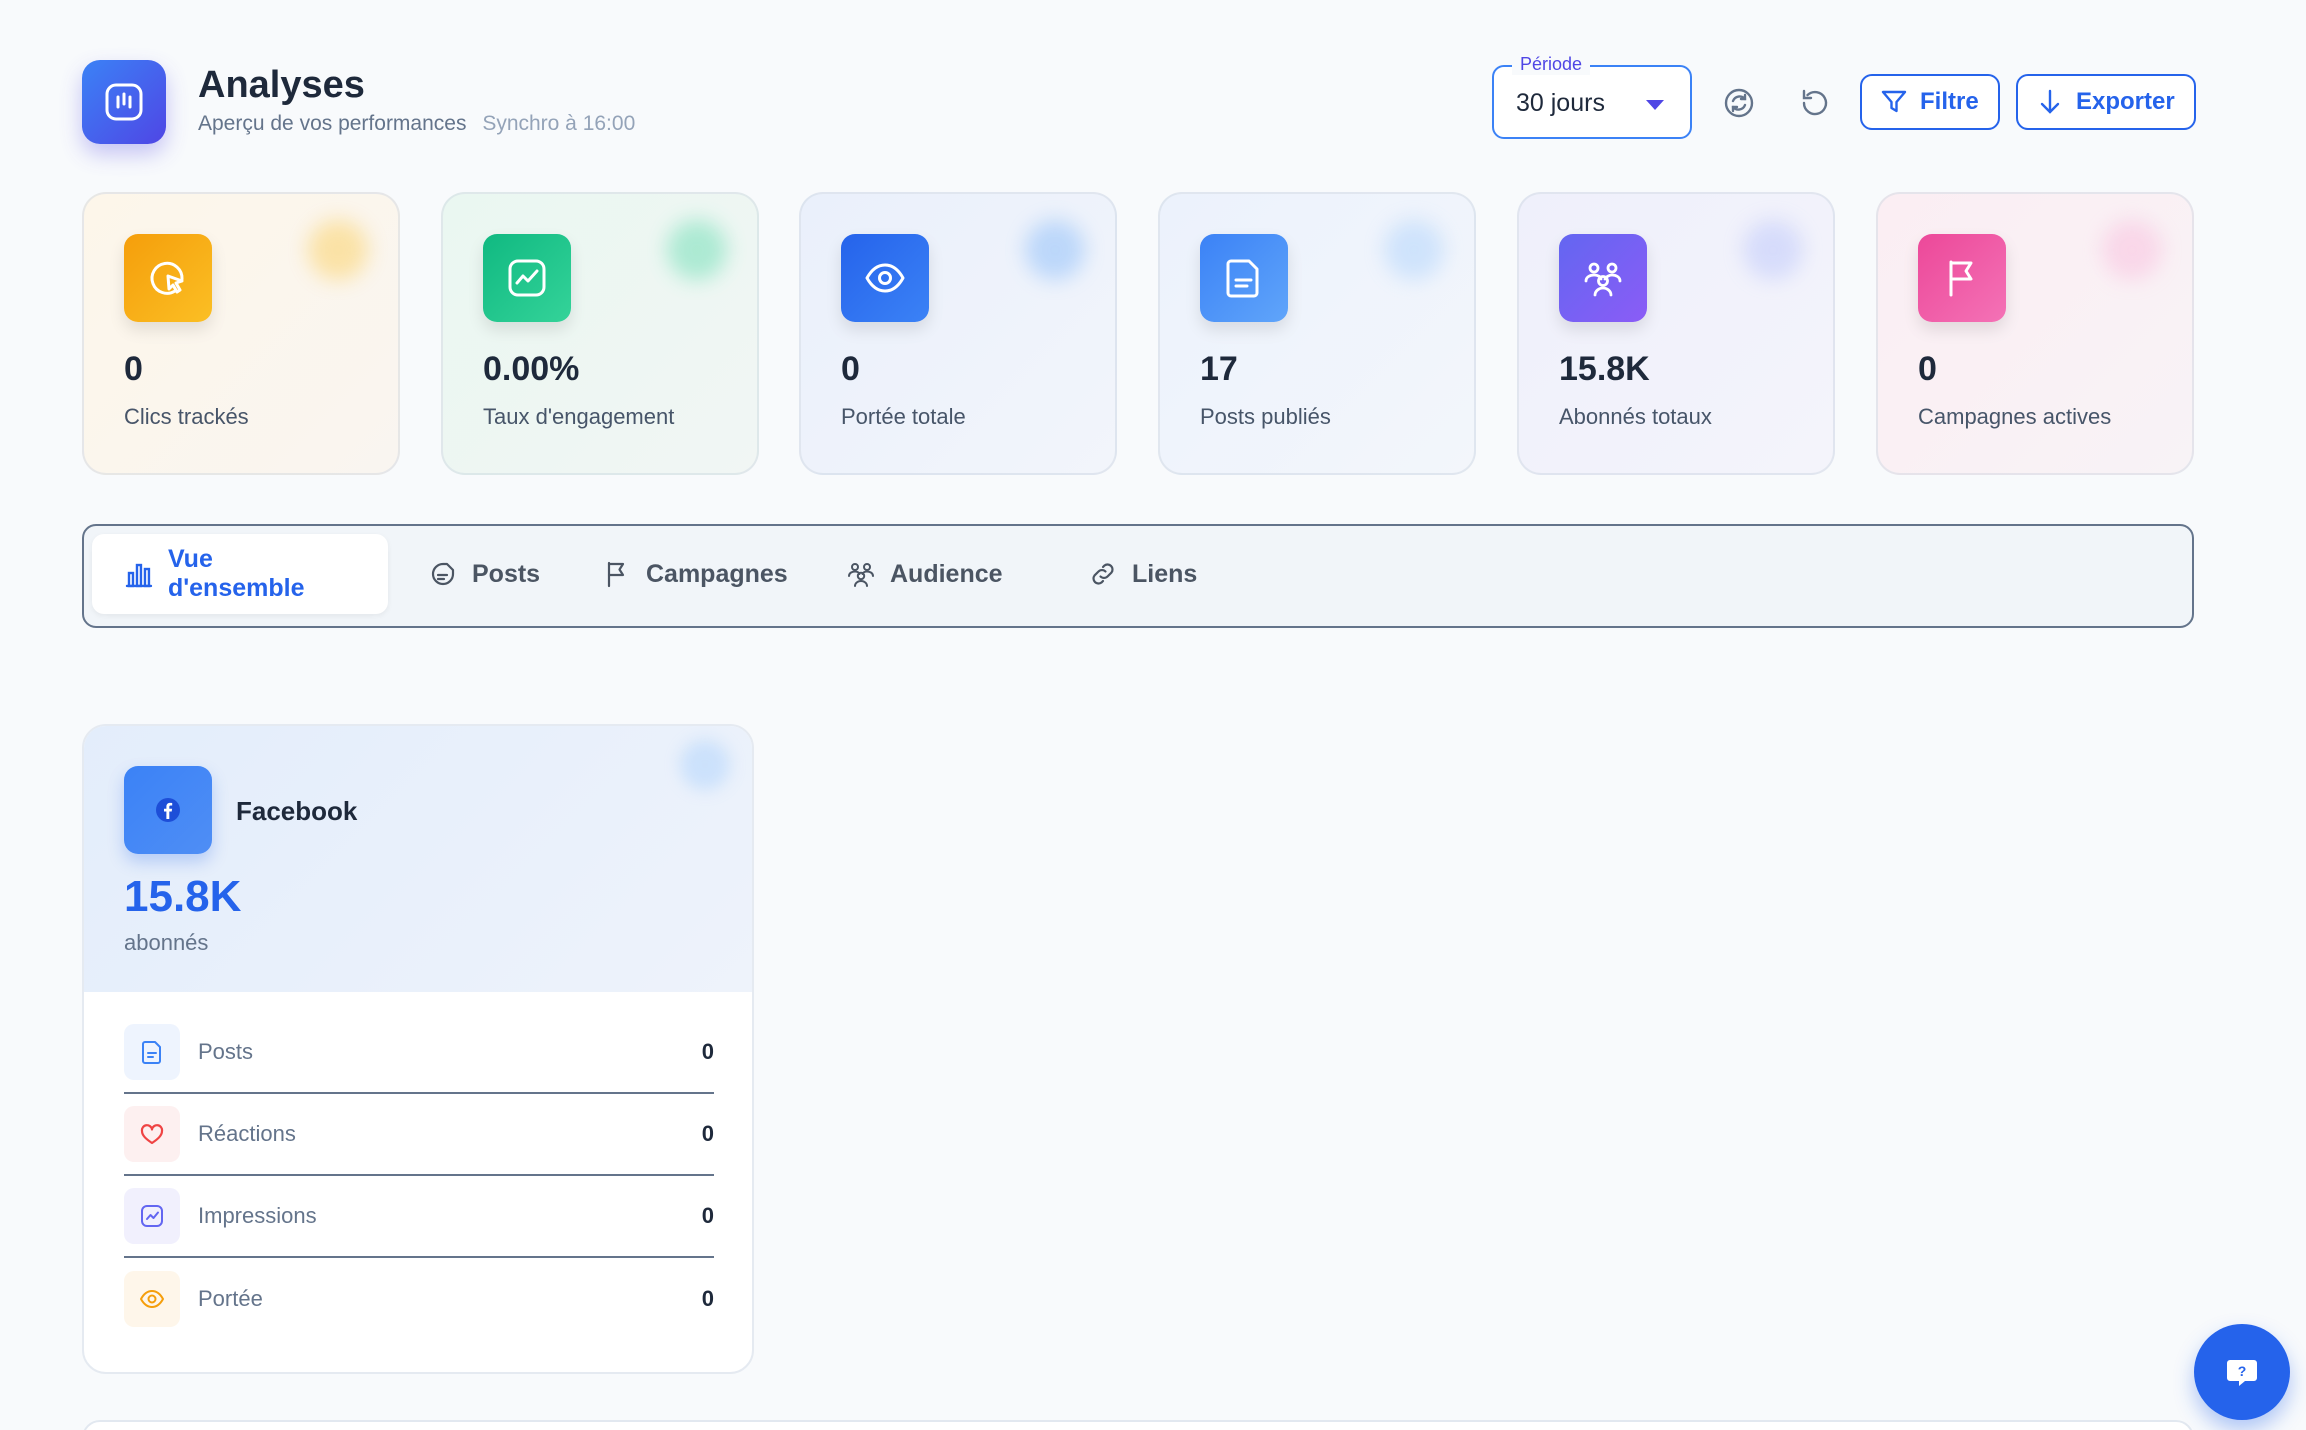 The image size is (2306, 1430). I want to click on metric-label: Posts, so click(226, 1051).